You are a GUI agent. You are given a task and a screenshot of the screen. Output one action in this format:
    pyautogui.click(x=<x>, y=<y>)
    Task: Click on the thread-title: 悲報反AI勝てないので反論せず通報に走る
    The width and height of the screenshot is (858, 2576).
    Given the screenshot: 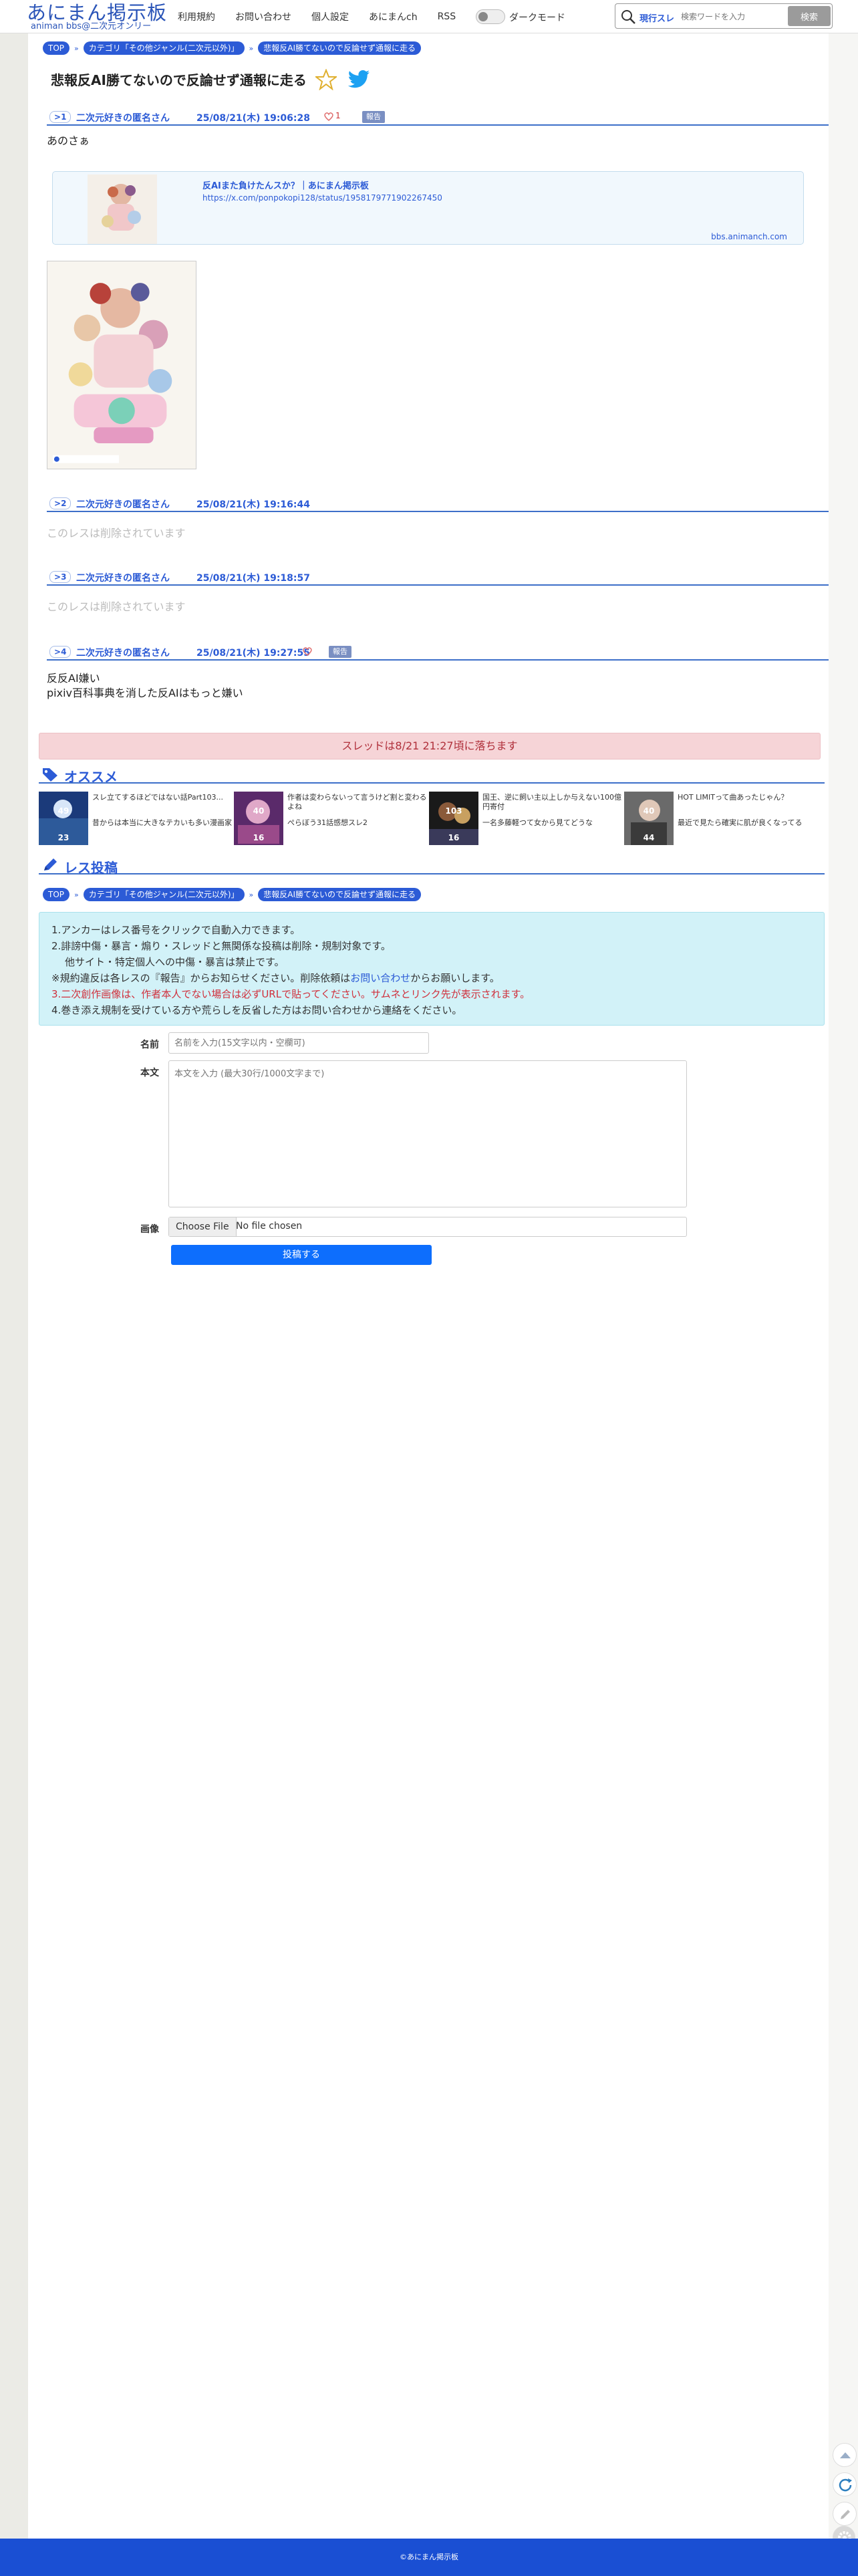 What is the action you would take?
    pyautogui.click(x=179, y=80)
    